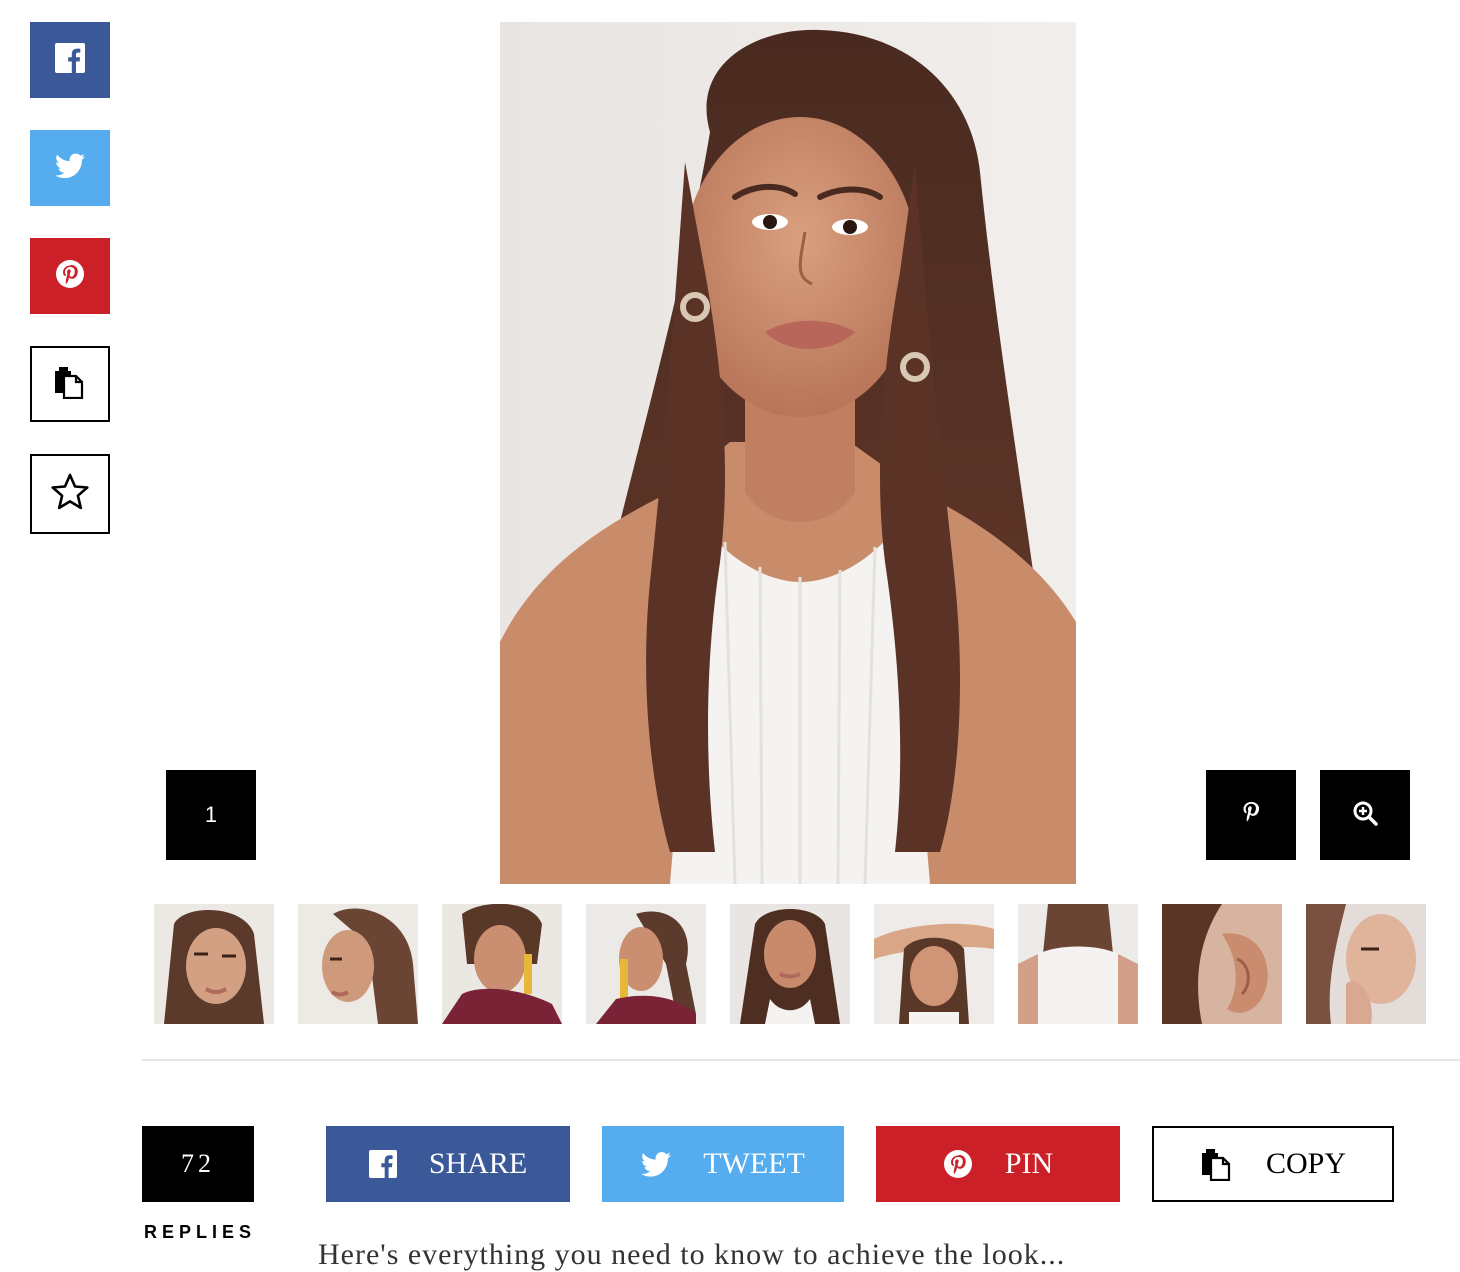 The image size is (1460, 1272). Describe the element at coordinates (198, 1164) in the screenshot. I see `reply-count: 72` at that location.